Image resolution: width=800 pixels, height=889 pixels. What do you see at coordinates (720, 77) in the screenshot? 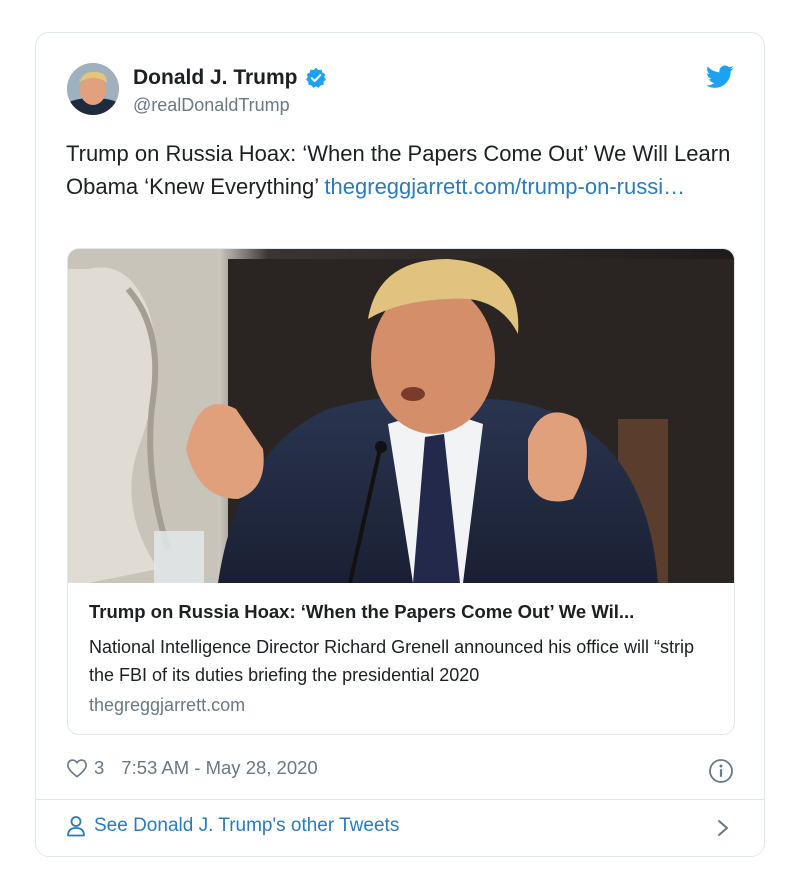
I see `twitter-bird-icon` at bounding box center [720, 77].